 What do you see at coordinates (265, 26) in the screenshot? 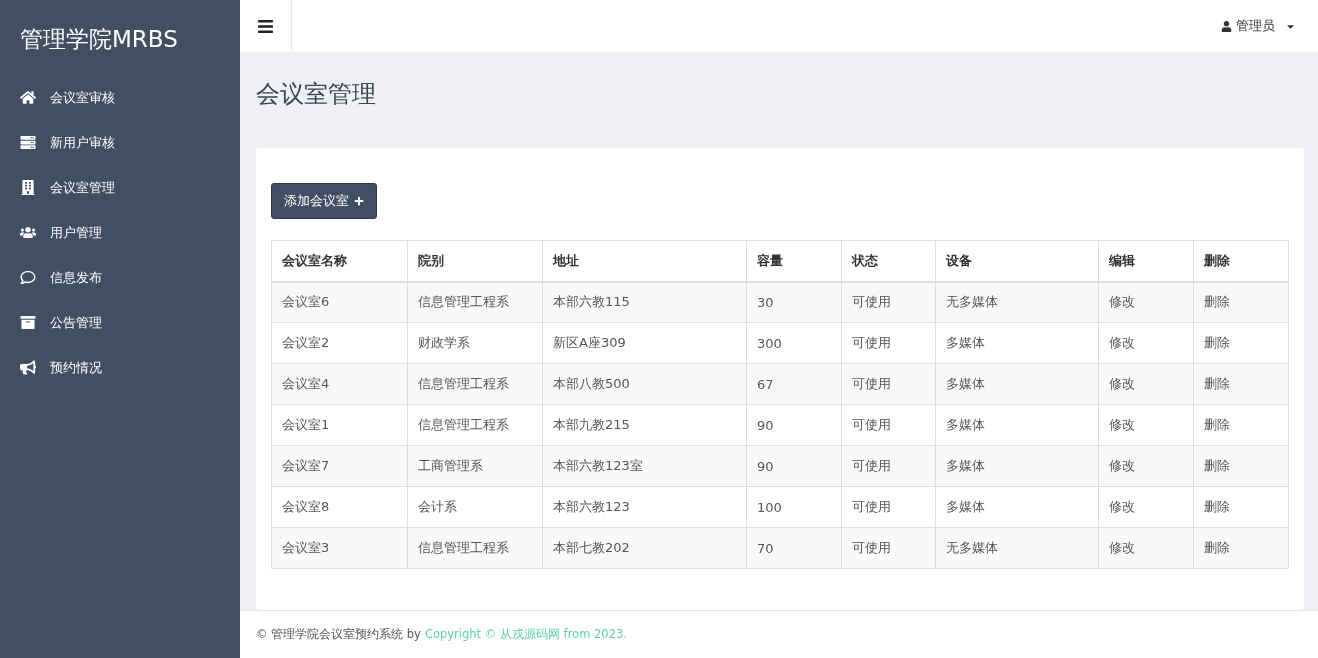
I see `menu-icon` at bounding box center [265, 26].